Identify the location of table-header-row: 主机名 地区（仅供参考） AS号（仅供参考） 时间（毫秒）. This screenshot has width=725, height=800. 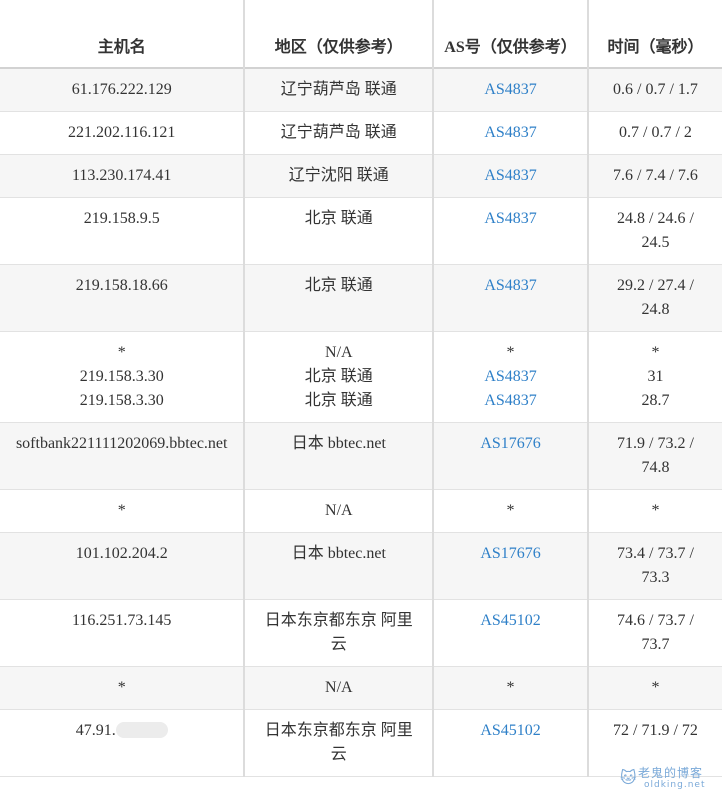
(361, 34).